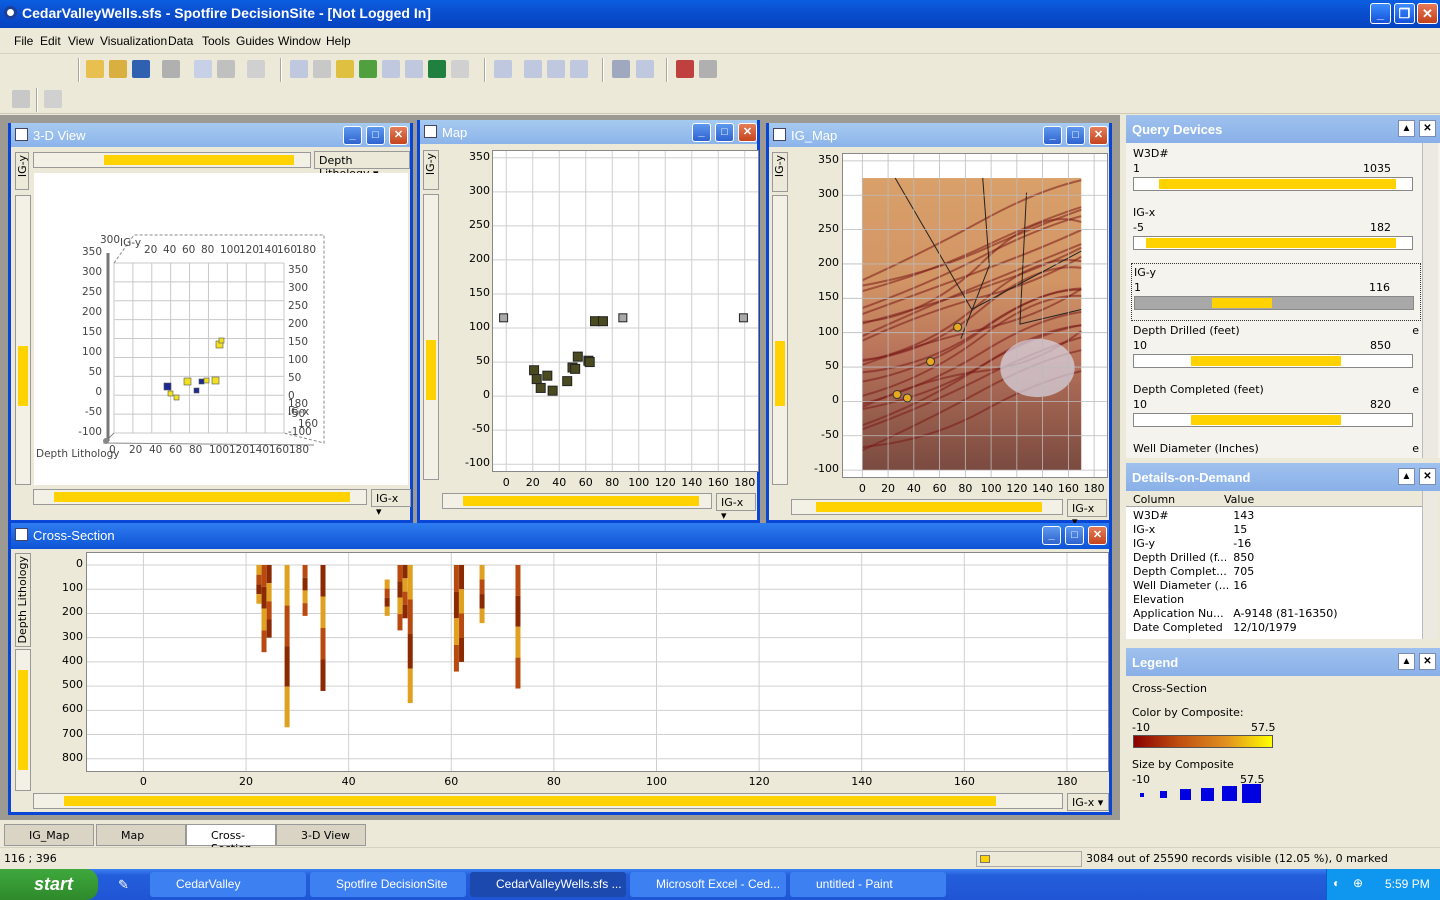 The height and width of the screenshot is (900, 1440). I want to click on tile-horizontal-icon, so click(579, 69).